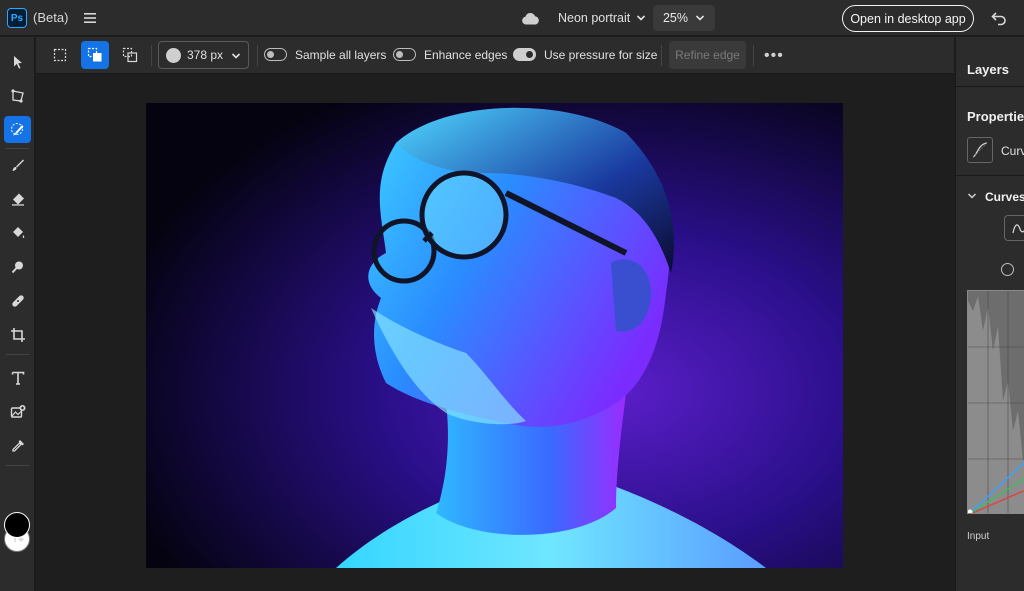 Image resolution: width=1024 pixels, height=591 pixels. Describe the element at coordinates (90, 18) in the screenshot. I see `hamburger-menu-icon` at that location.